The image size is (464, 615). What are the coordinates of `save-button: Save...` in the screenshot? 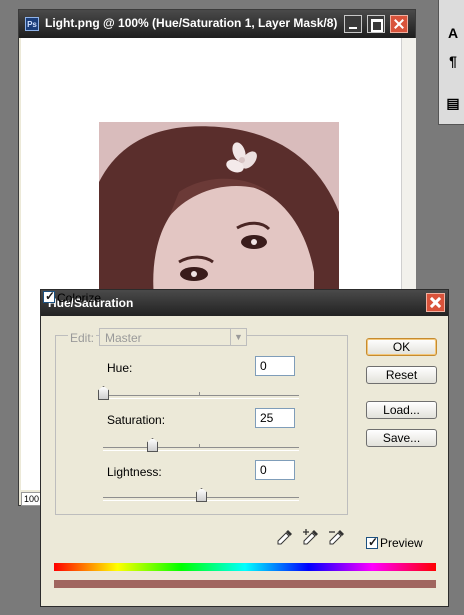 It's located at (401, 438).